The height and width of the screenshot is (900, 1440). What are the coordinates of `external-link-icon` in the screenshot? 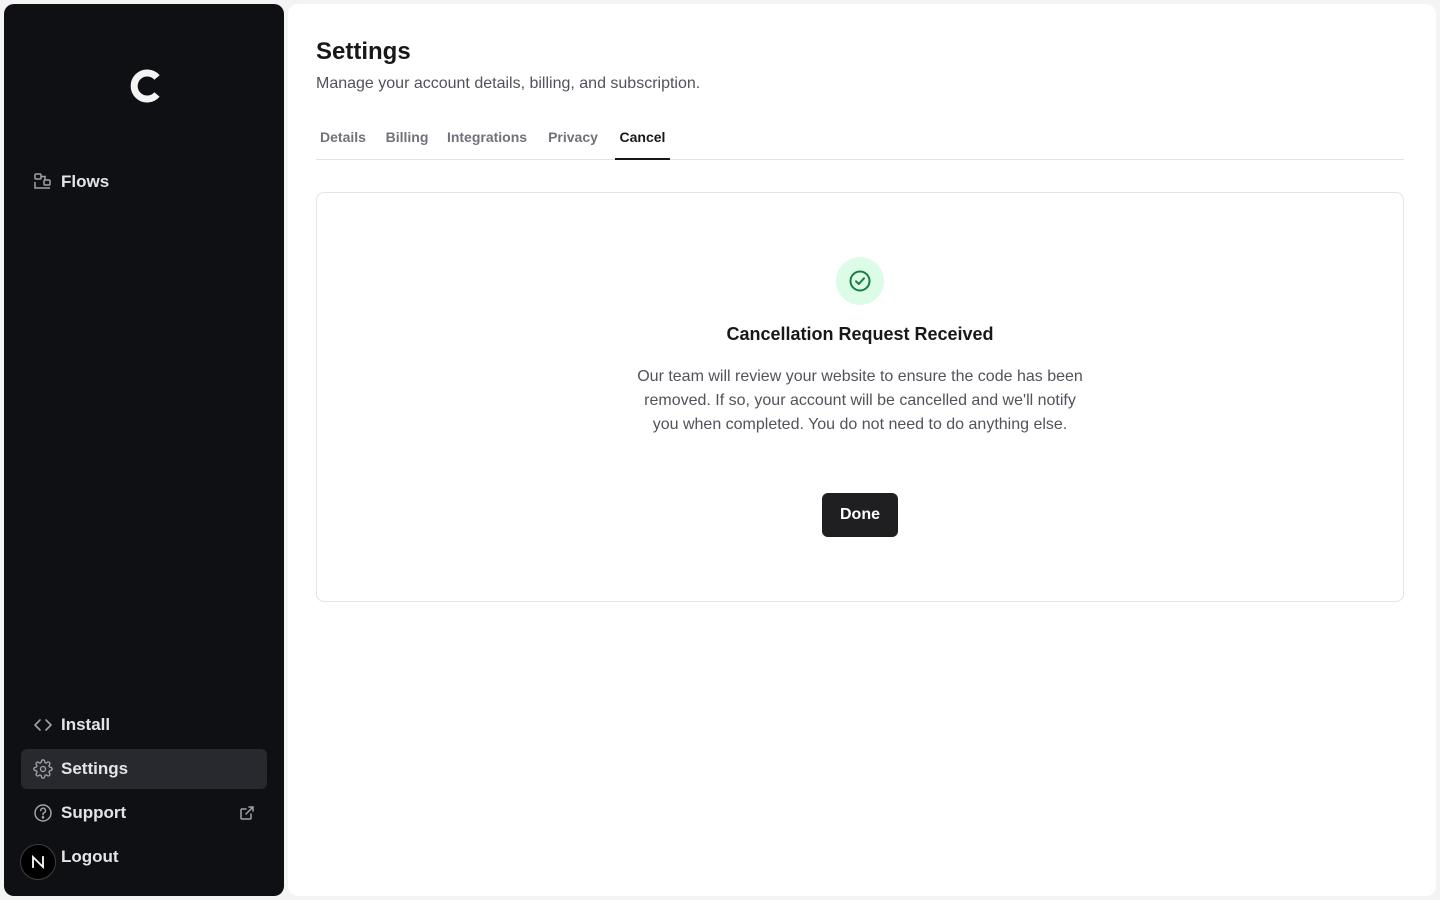 It's located at (247, 813).